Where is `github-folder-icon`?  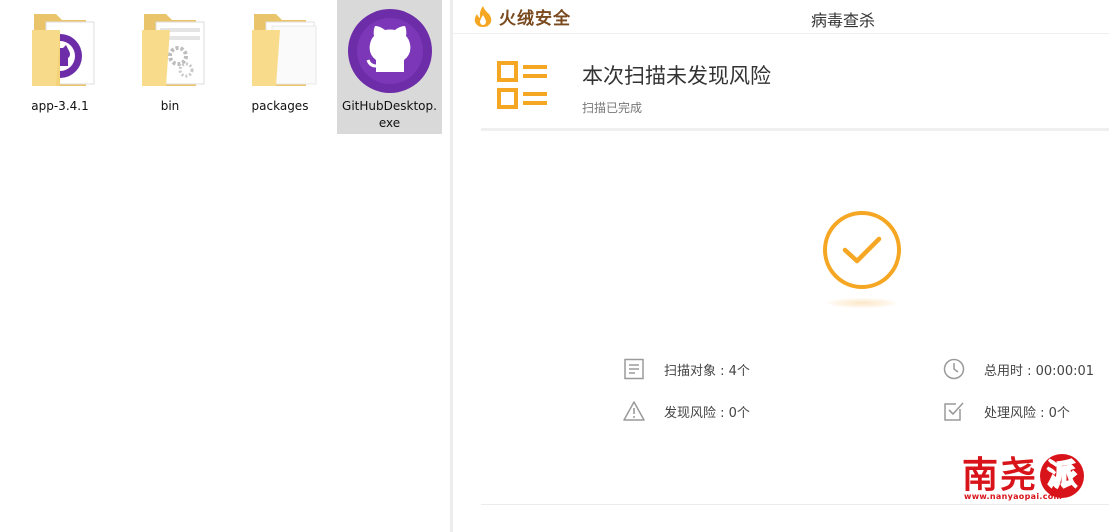 github-folder-icon is located at coordinates (63, 50).